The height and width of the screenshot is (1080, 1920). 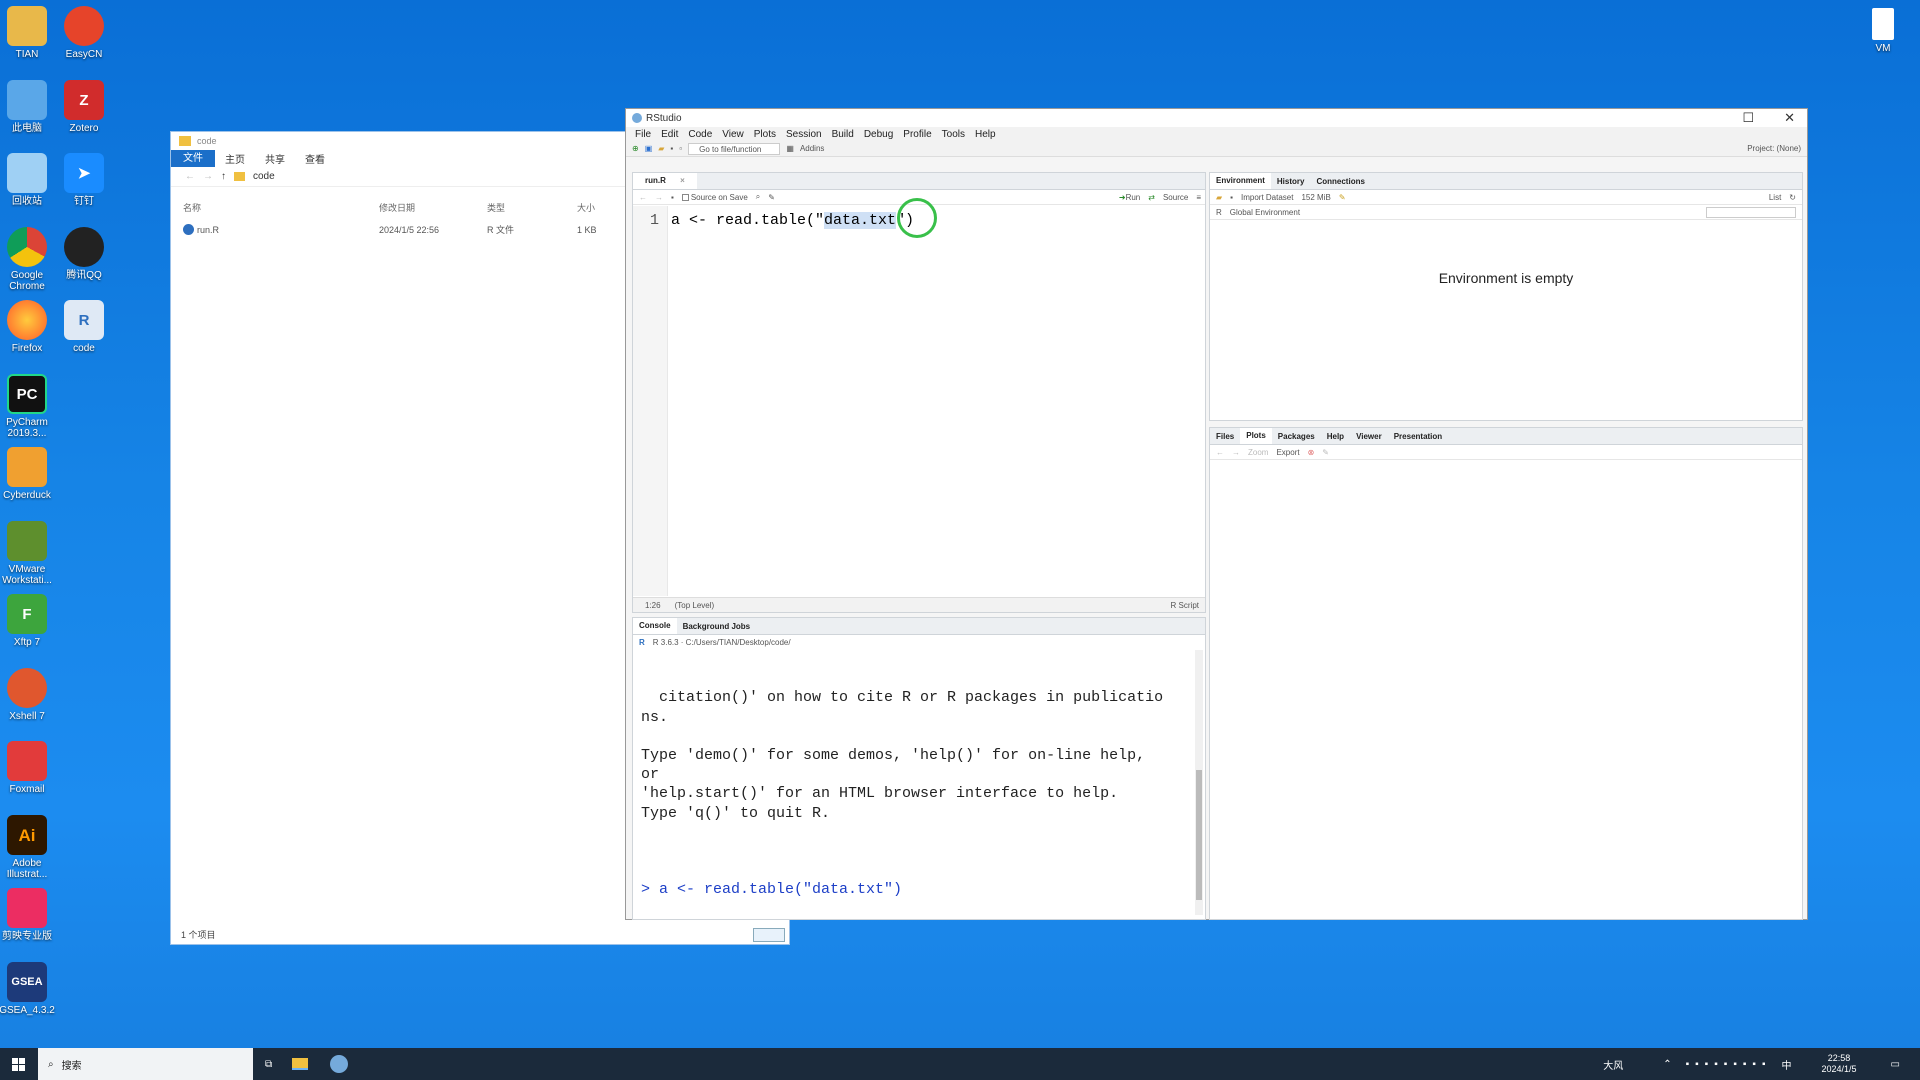 What do you see at coordinates (586, 207) in the screenshot?
I see `col-size: 大小` at bounding box center [586, 207].